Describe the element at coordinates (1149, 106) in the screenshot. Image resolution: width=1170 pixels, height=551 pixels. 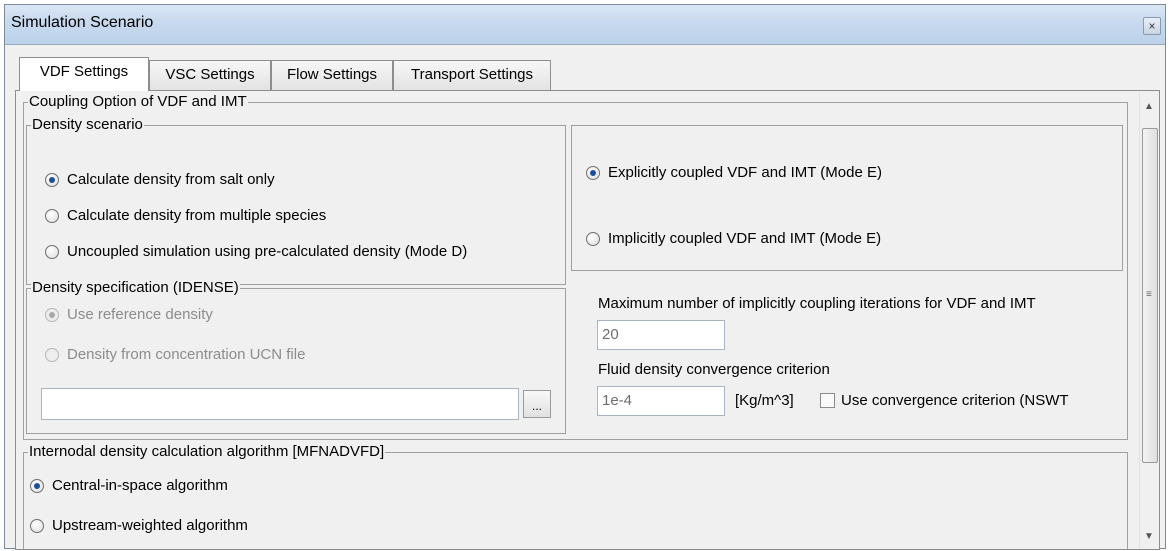
I see `scroll-up-icon: ▲` at that location.